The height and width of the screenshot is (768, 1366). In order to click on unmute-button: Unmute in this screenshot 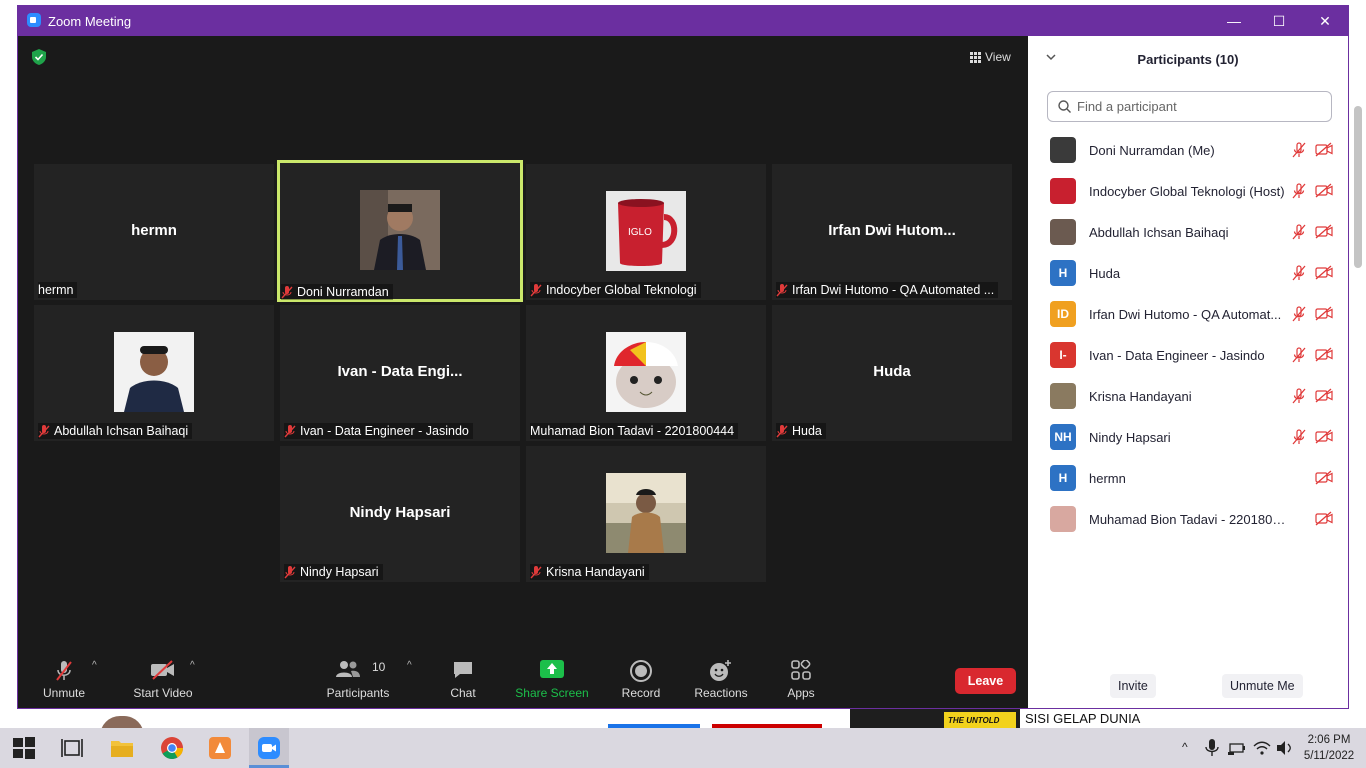, I will do `click(64, 677)`.